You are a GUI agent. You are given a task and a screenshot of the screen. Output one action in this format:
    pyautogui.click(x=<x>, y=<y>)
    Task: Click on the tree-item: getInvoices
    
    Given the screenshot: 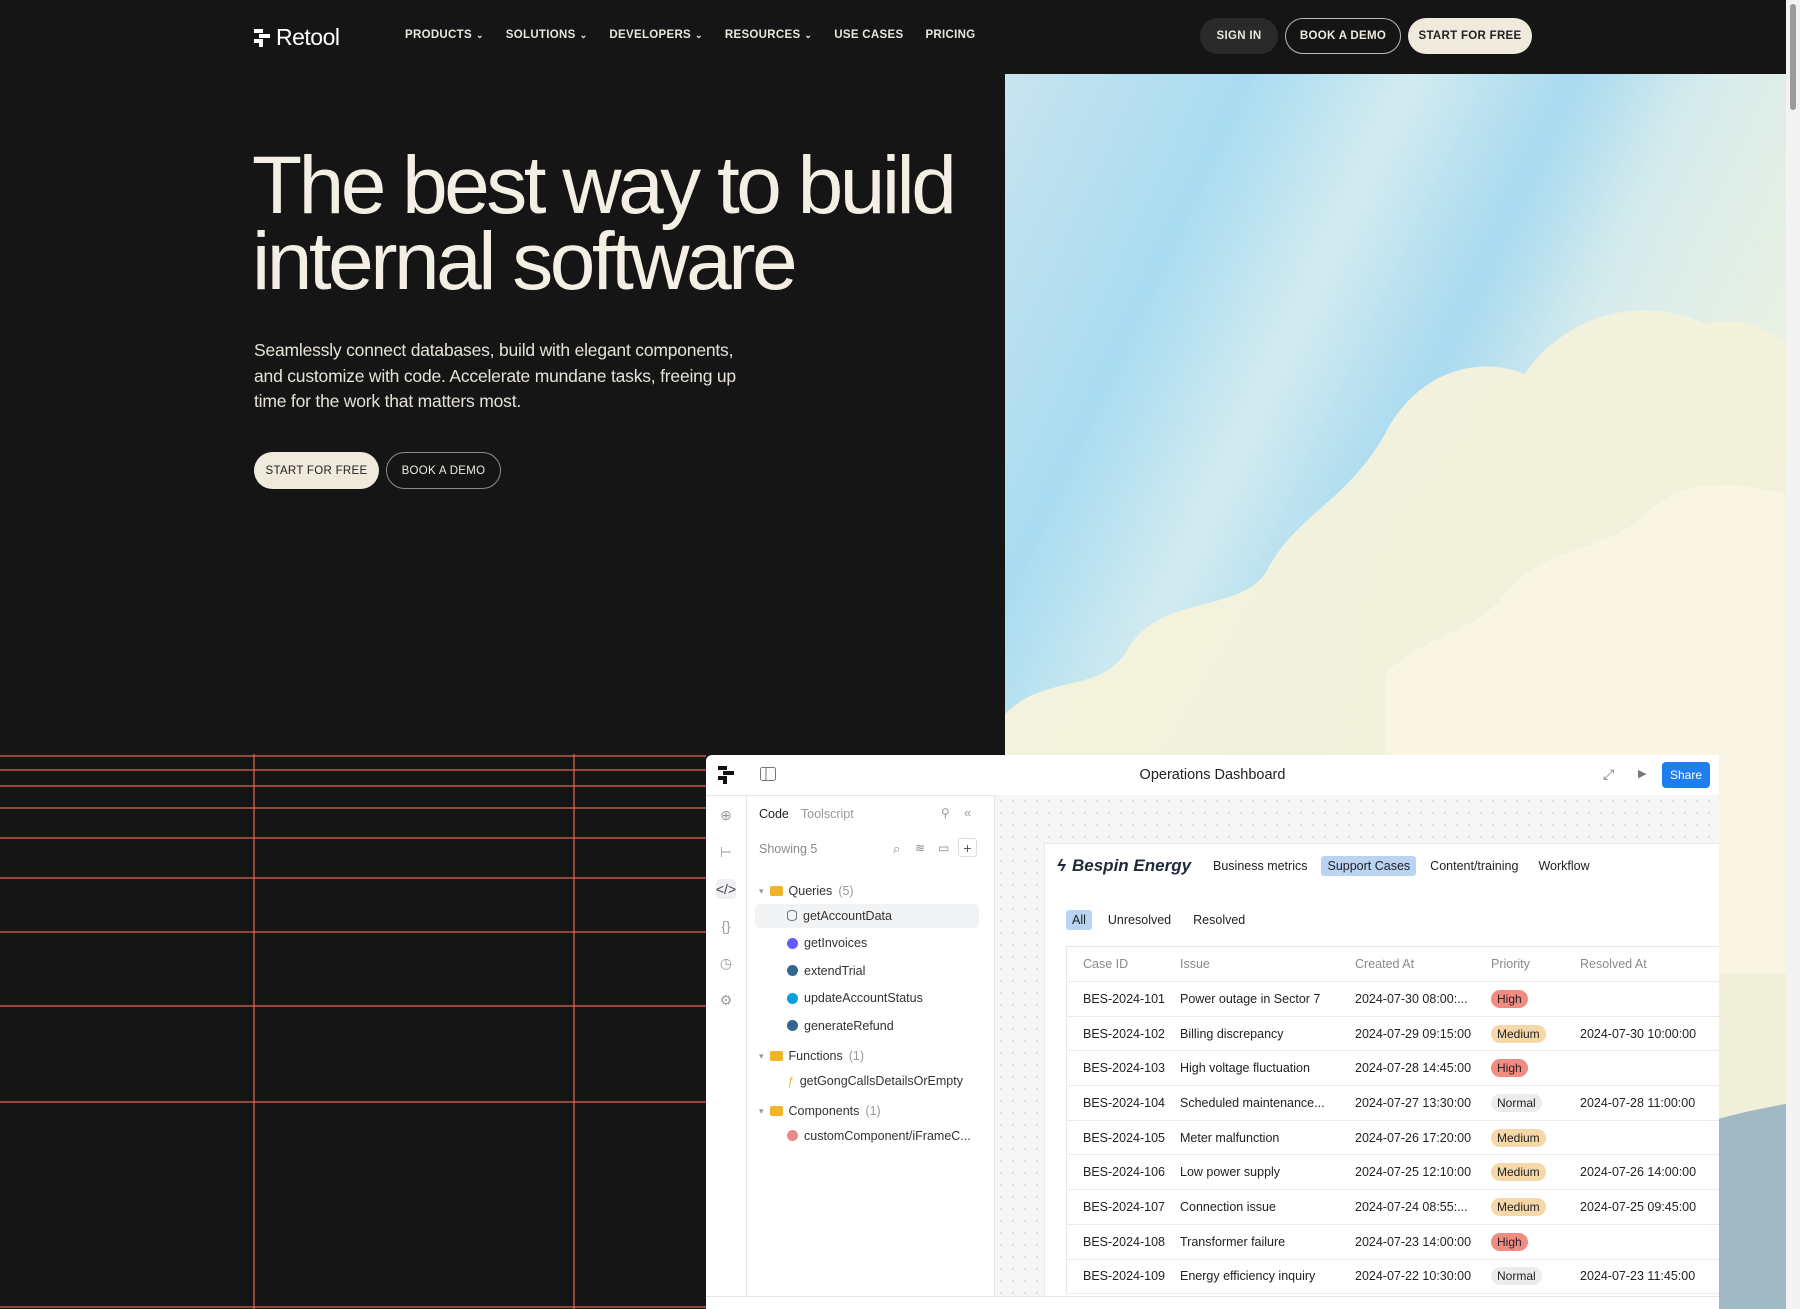 What is the action you would take?
    pyautogui.click(x=867, y=943)
    